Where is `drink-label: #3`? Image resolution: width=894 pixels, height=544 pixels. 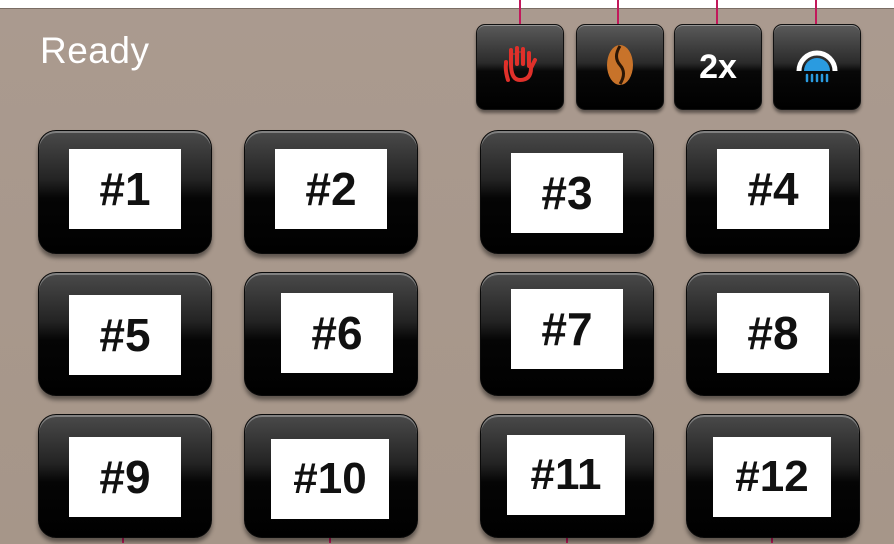
drink-label: #3 is located at coordinates (567, 193).